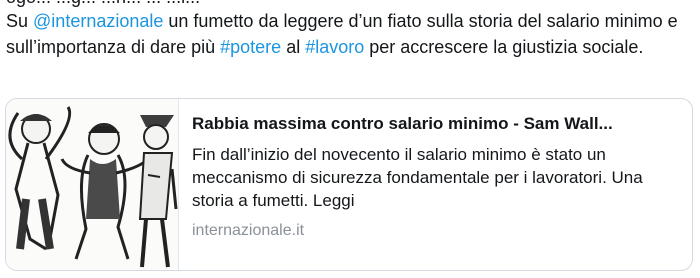 Image resolution: width=700 pixels, height=278 pixels. Describe the element at coordinates (293, 47) in the screenshot. I see `tweet-text-part-2: al` at that location.